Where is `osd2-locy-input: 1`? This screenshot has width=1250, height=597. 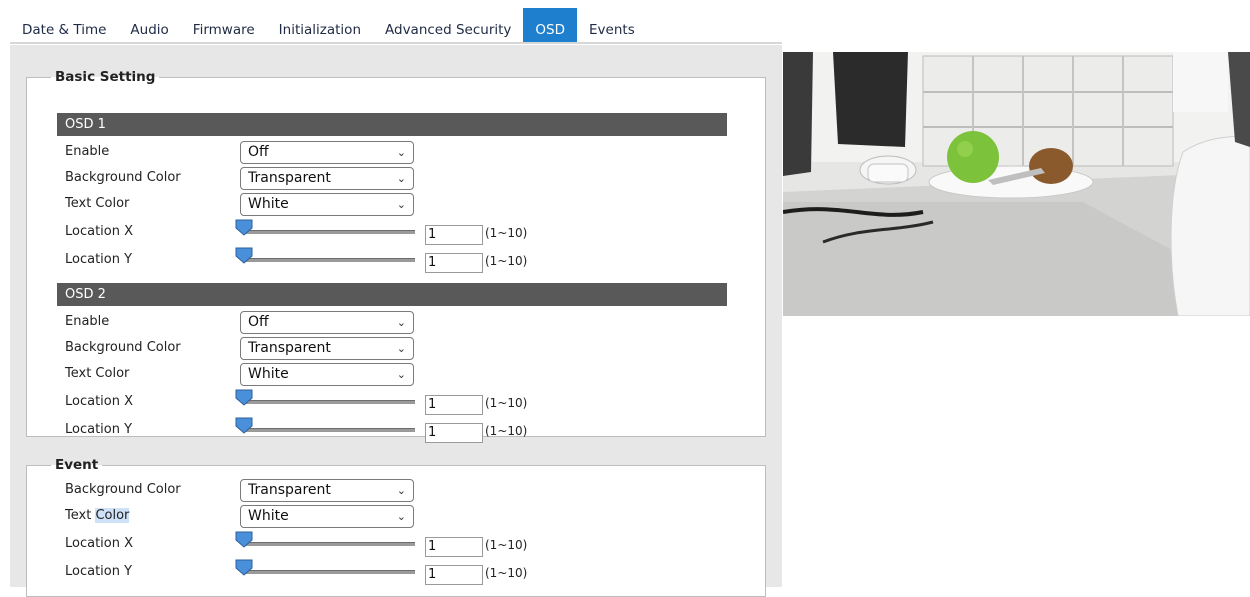 osd2-locy-input: 1 is located at coordinates (454, 433).